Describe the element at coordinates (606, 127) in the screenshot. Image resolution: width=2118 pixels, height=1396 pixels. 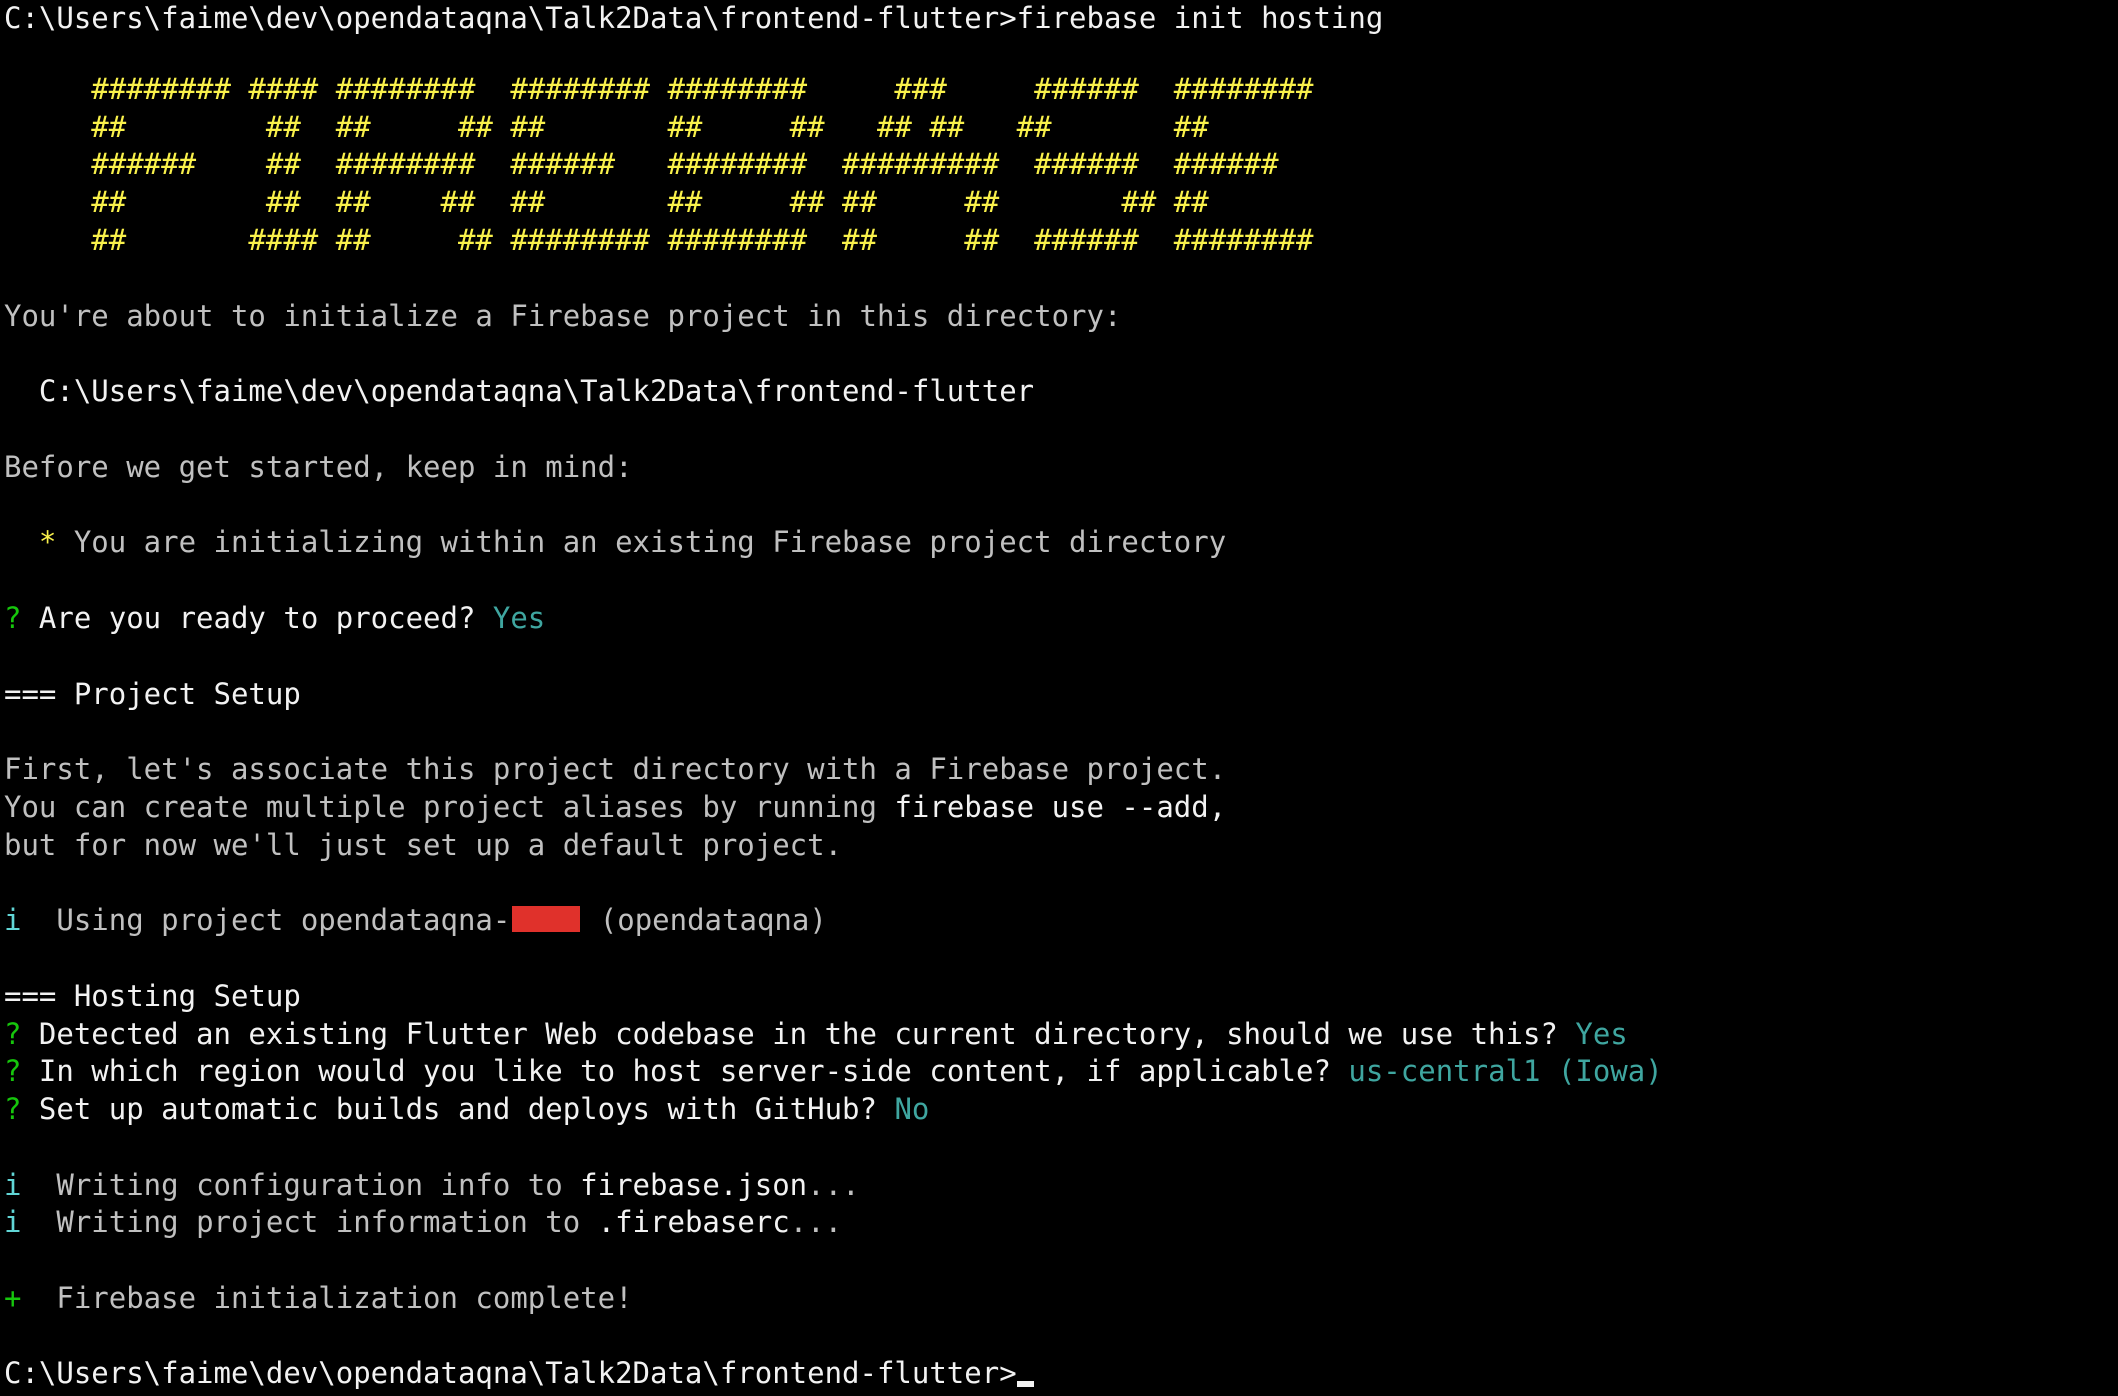
I see `banner-line-2: ## ## ## ## ## ## ## ## ## ## ##` at that location.